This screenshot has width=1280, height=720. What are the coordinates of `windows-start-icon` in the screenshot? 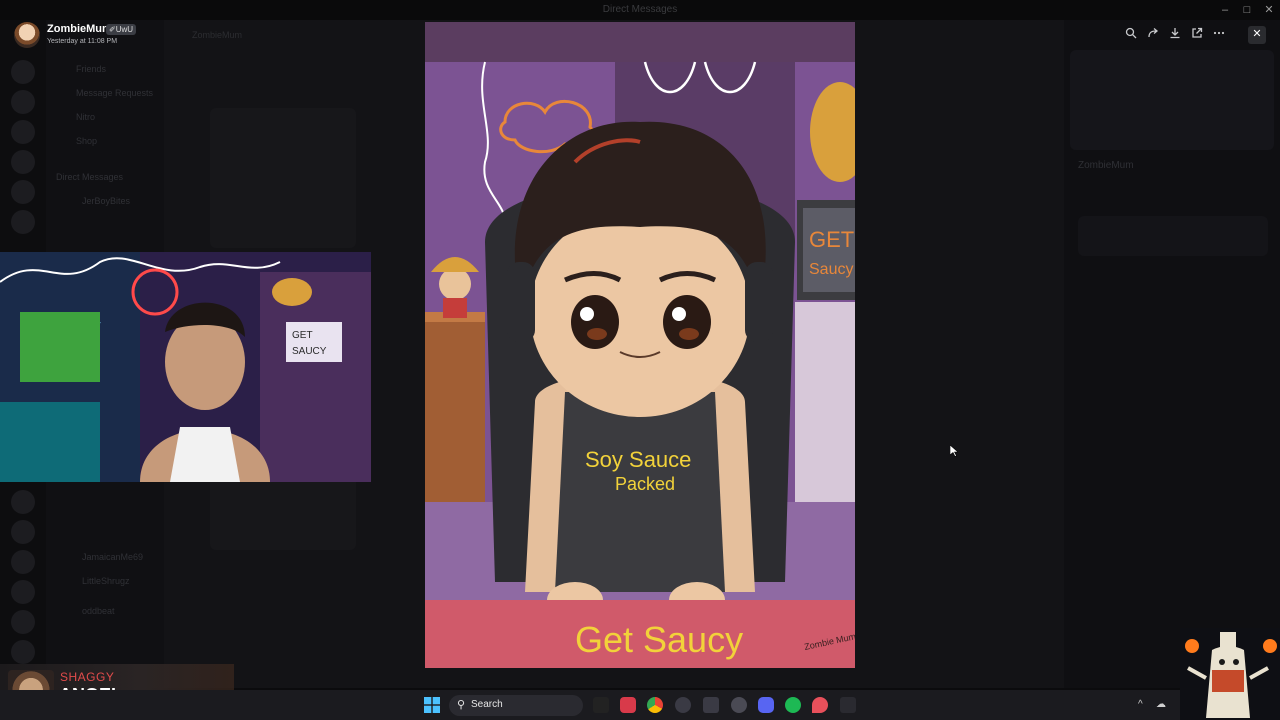 It's located at (432, 705).